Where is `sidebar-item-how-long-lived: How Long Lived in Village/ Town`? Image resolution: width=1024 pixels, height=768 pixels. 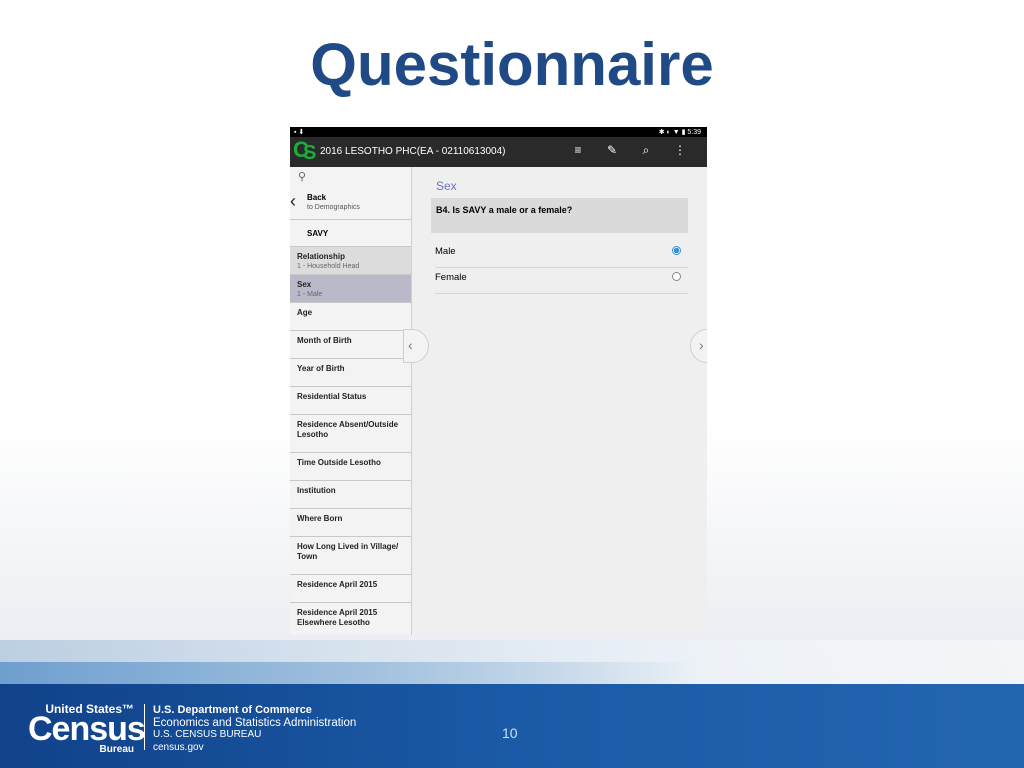 sidebar-item-how-long-lived: How Long Lived in Village/ Town is located at coordinates (350, 556).